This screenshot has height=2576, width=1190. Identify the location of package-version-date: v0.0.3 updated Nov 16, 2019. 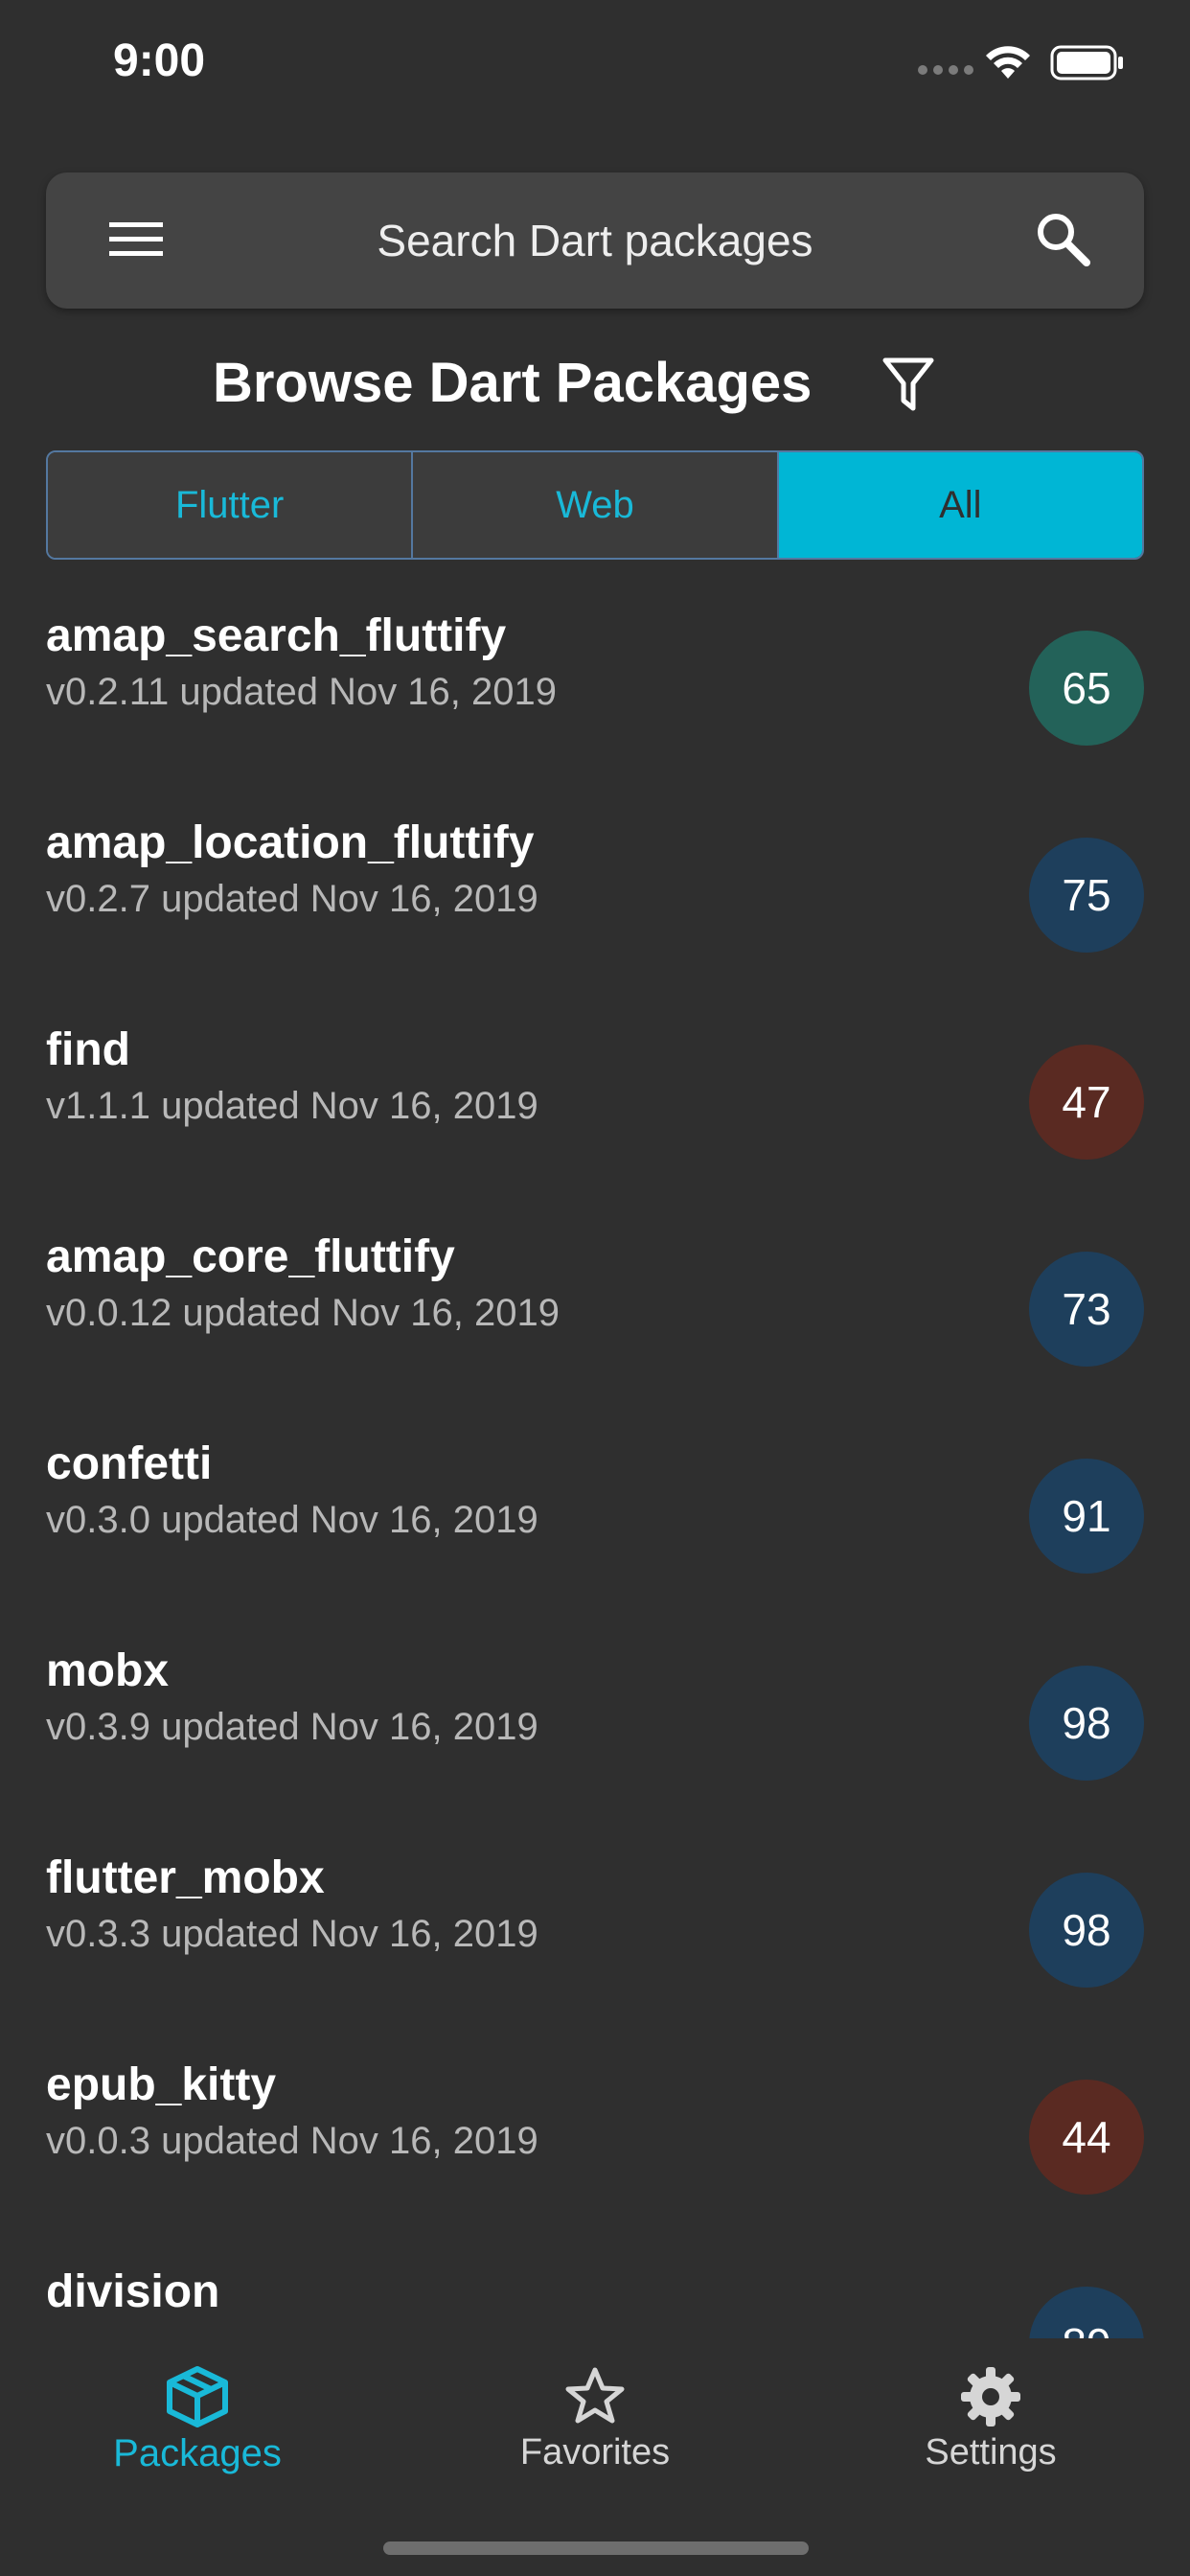
(292, 2141).